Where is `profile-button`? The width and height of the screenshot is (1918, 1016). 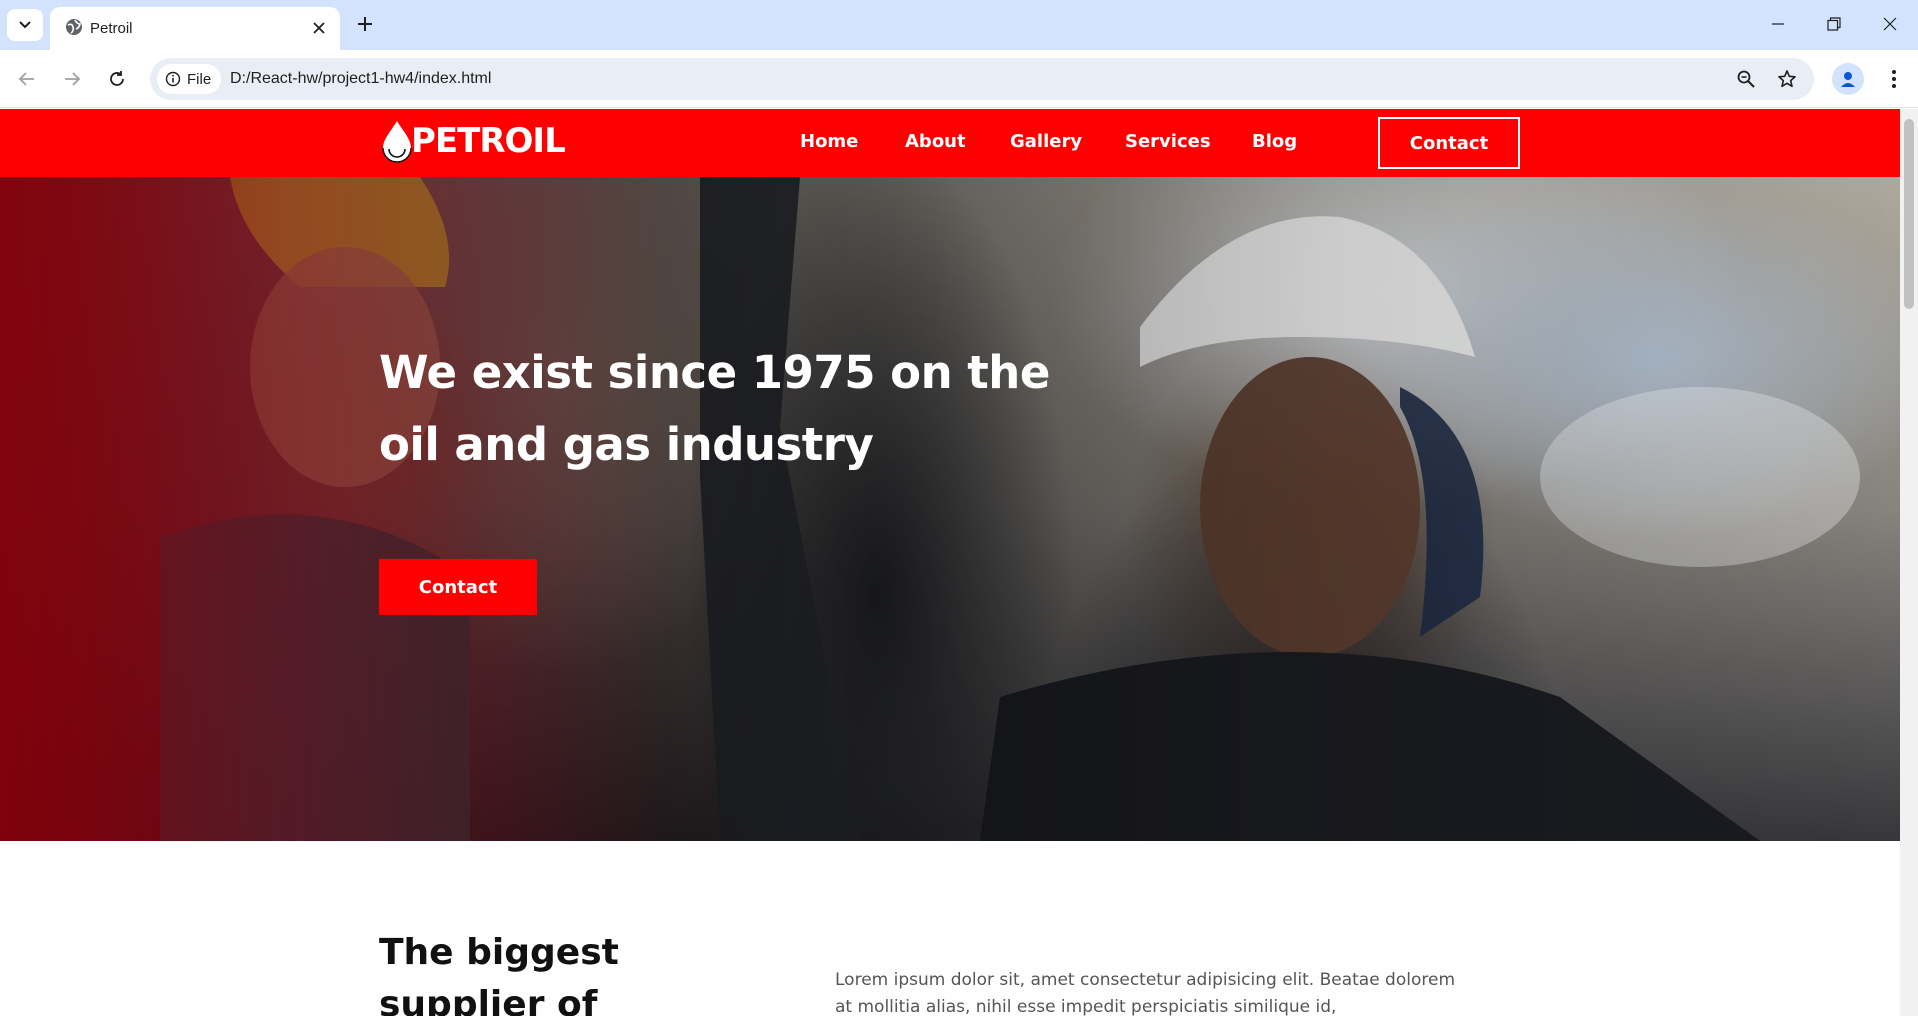 profile-button is located at coordinates (1848, 79).